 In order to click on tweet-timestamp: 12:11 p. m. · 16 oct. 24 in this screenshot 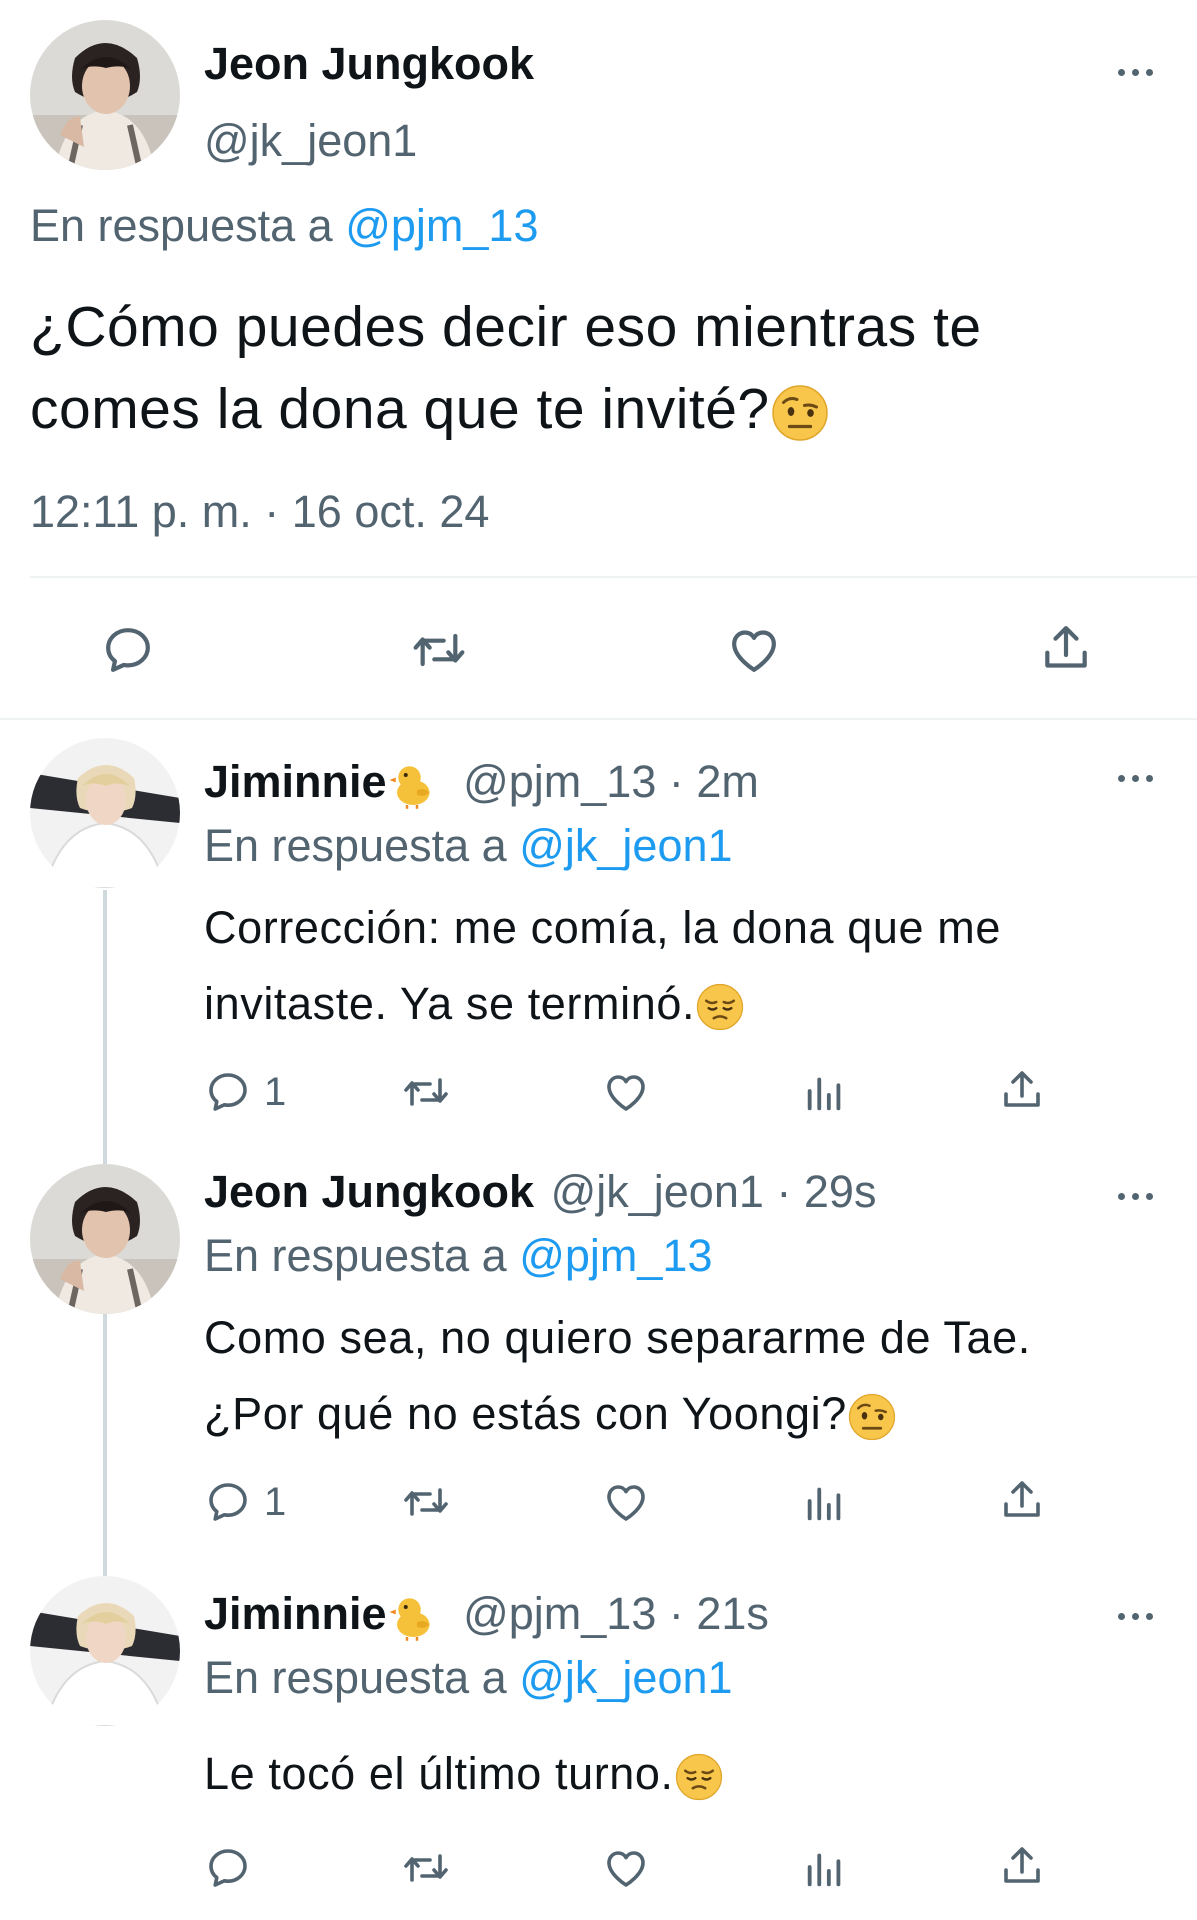, I will do `click(259, 512)`.